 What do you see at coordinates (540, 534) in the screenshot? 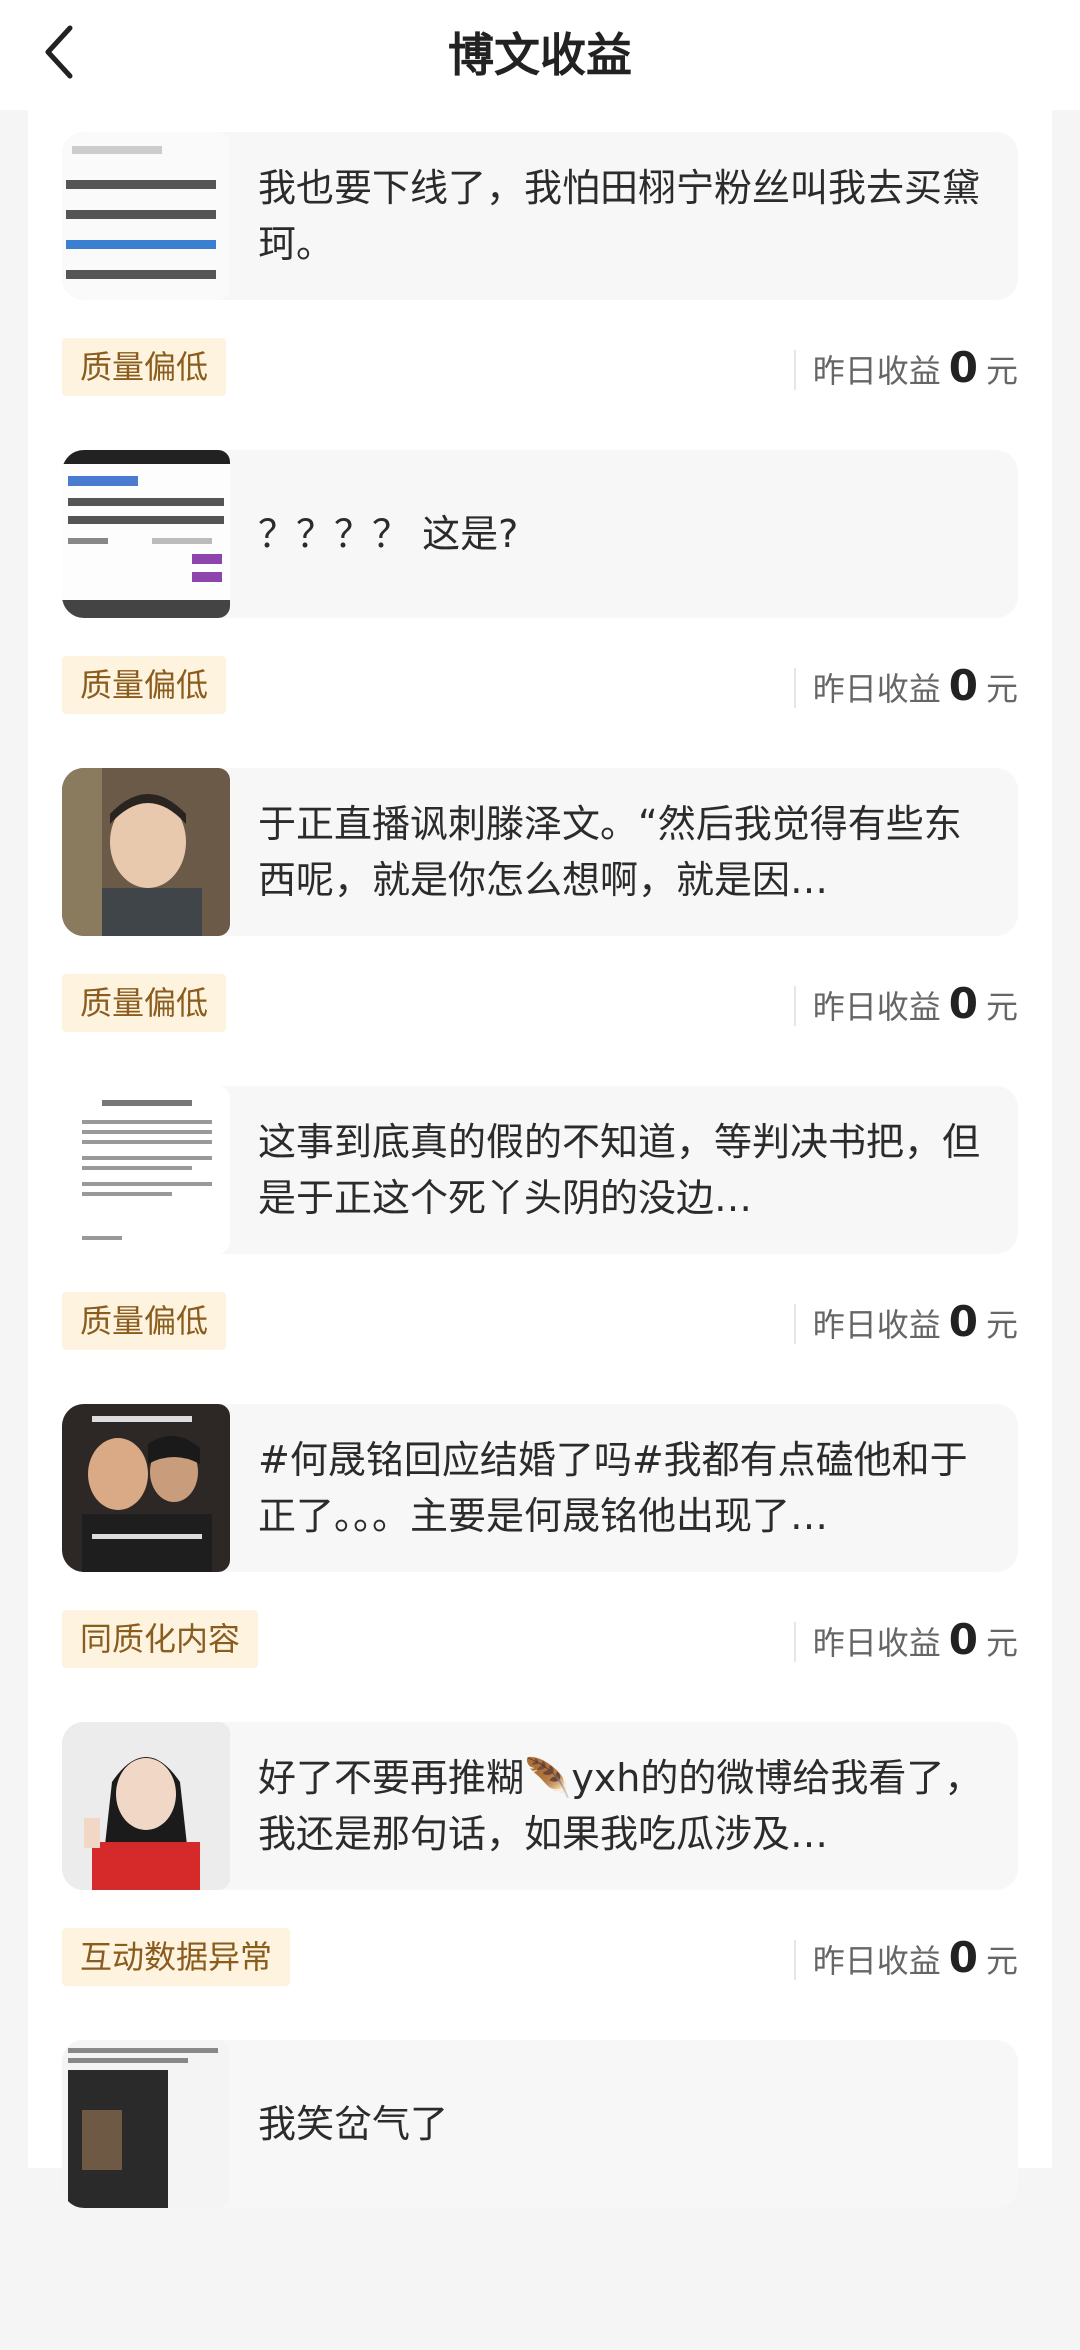
I see `post-card: ？？？？ 这是?` at bounding box center [540, 534].